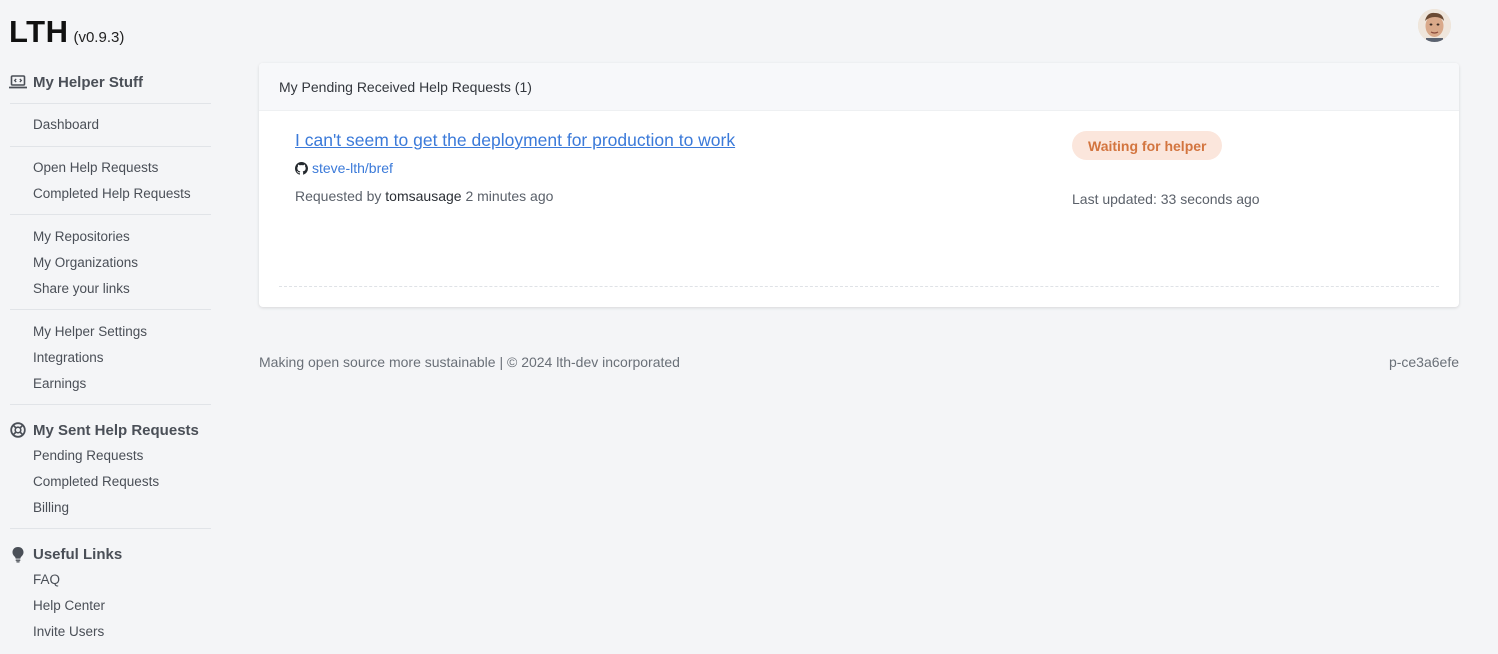 The image size is (1498, 654). I want to click on sidebar-item-my-repositories: My Repositories, so click(81, 236).